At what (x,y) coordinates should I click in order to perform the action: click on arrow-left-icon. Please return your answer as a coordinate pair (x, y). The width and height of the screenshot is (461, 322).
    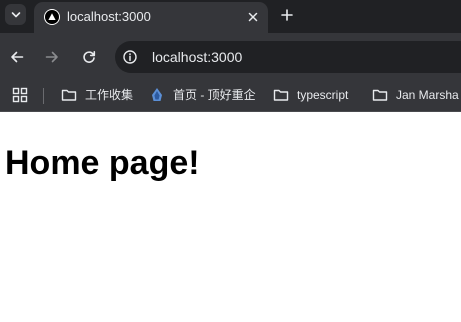
    Looking at the image, I should click on (17, 57).